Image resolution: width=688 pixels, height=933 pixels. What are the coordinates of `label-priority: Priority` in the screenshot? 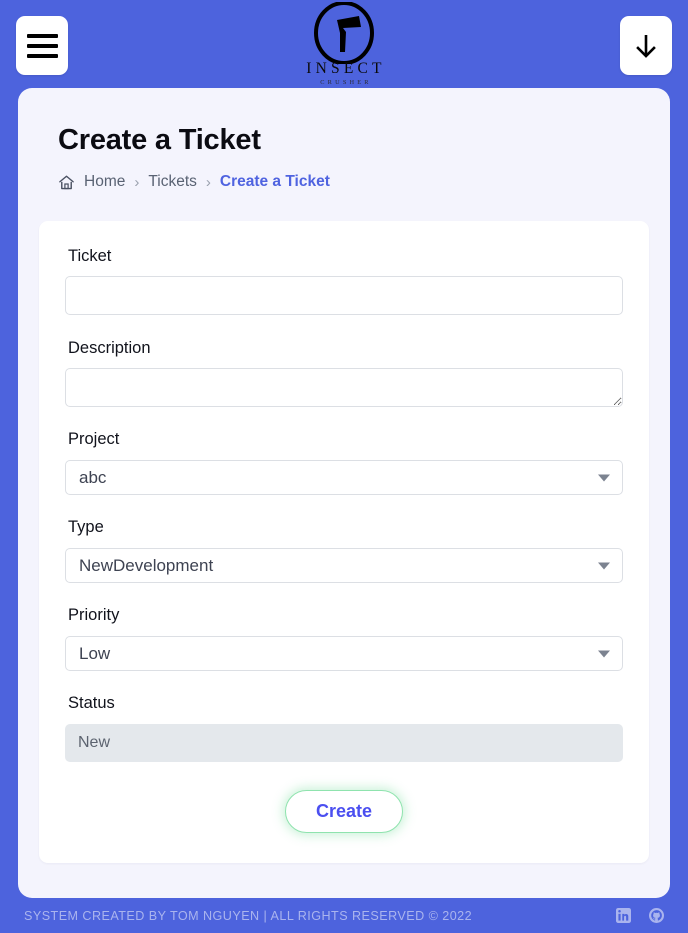 It's located at (94, 615).